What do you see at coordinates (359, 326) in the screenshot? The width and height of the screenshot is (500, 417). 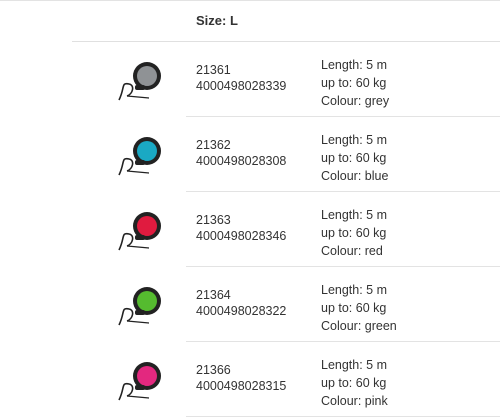 I see `colour-text: Colour: green` at bounding box center [359, 326].